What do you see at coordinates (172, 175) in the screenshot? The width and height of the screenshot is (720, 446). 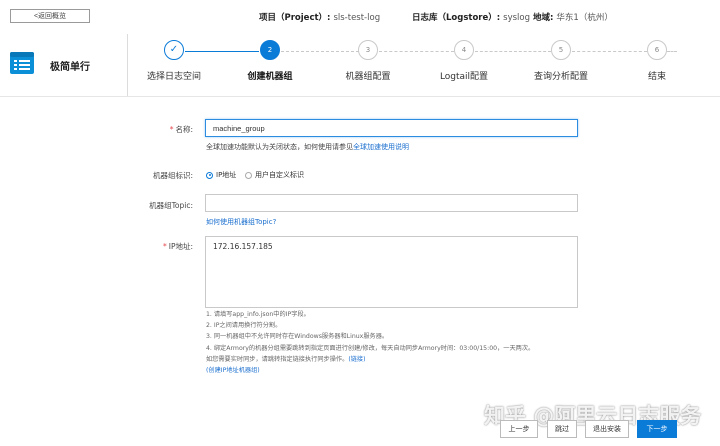 I see `identity-label: 机器组标识:` at bounding box center [172, 175].